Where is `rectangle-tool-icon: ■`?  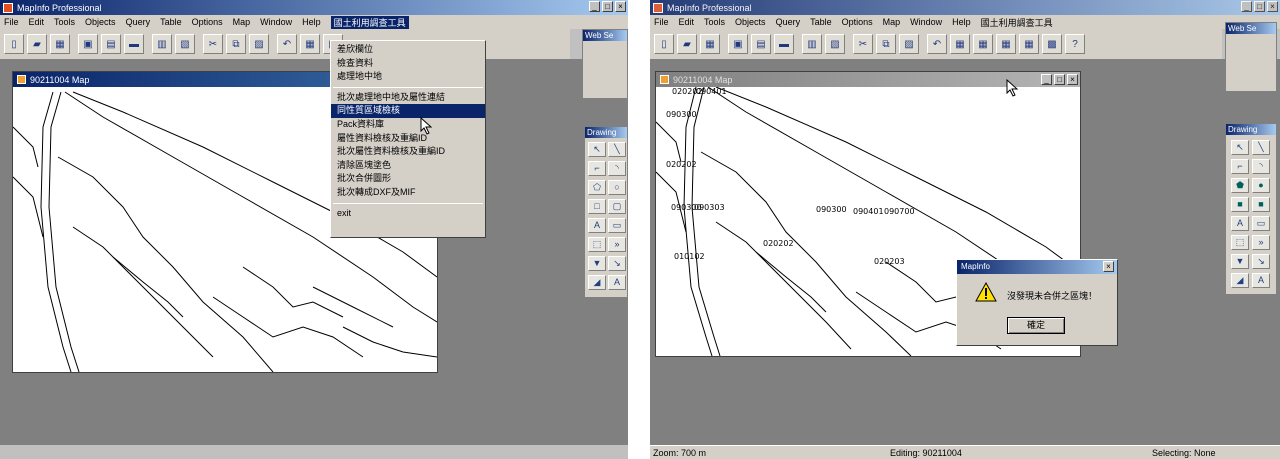
rectangle-tool-icon: ■ is located at coordinates (1240, 204).